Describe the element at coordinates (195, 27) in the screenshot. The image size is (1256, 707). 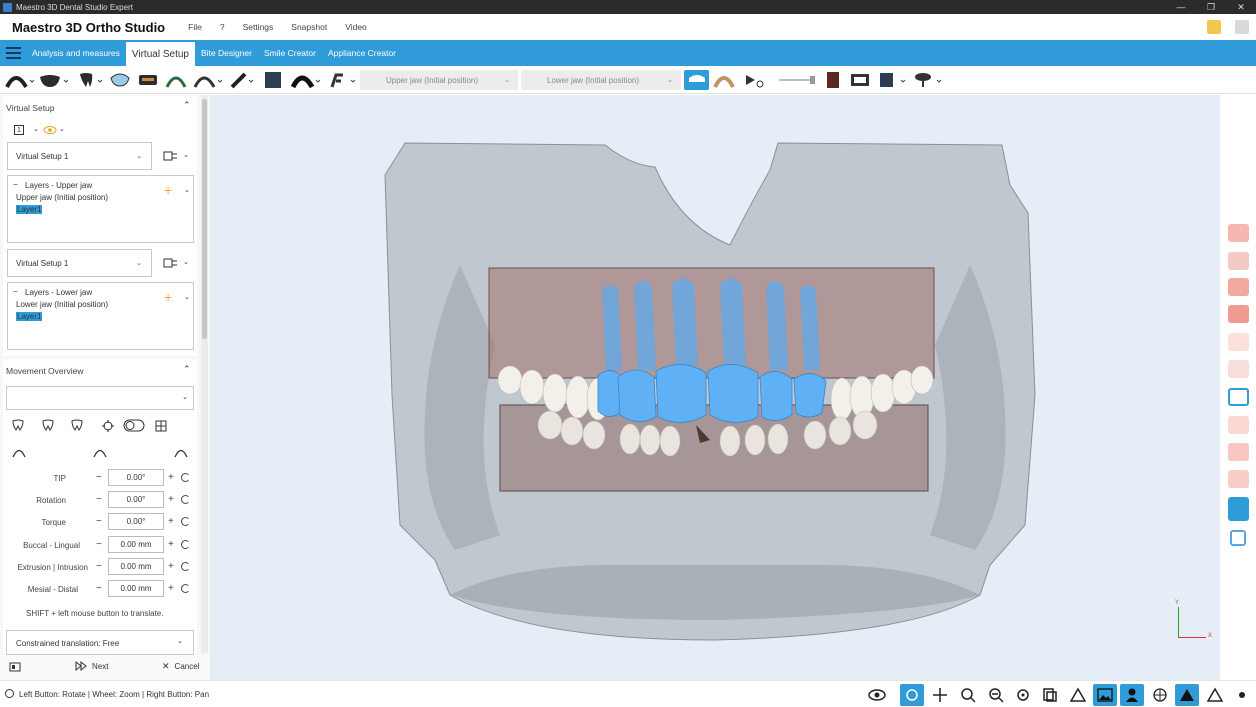
I see `menu-file: File` at that location.